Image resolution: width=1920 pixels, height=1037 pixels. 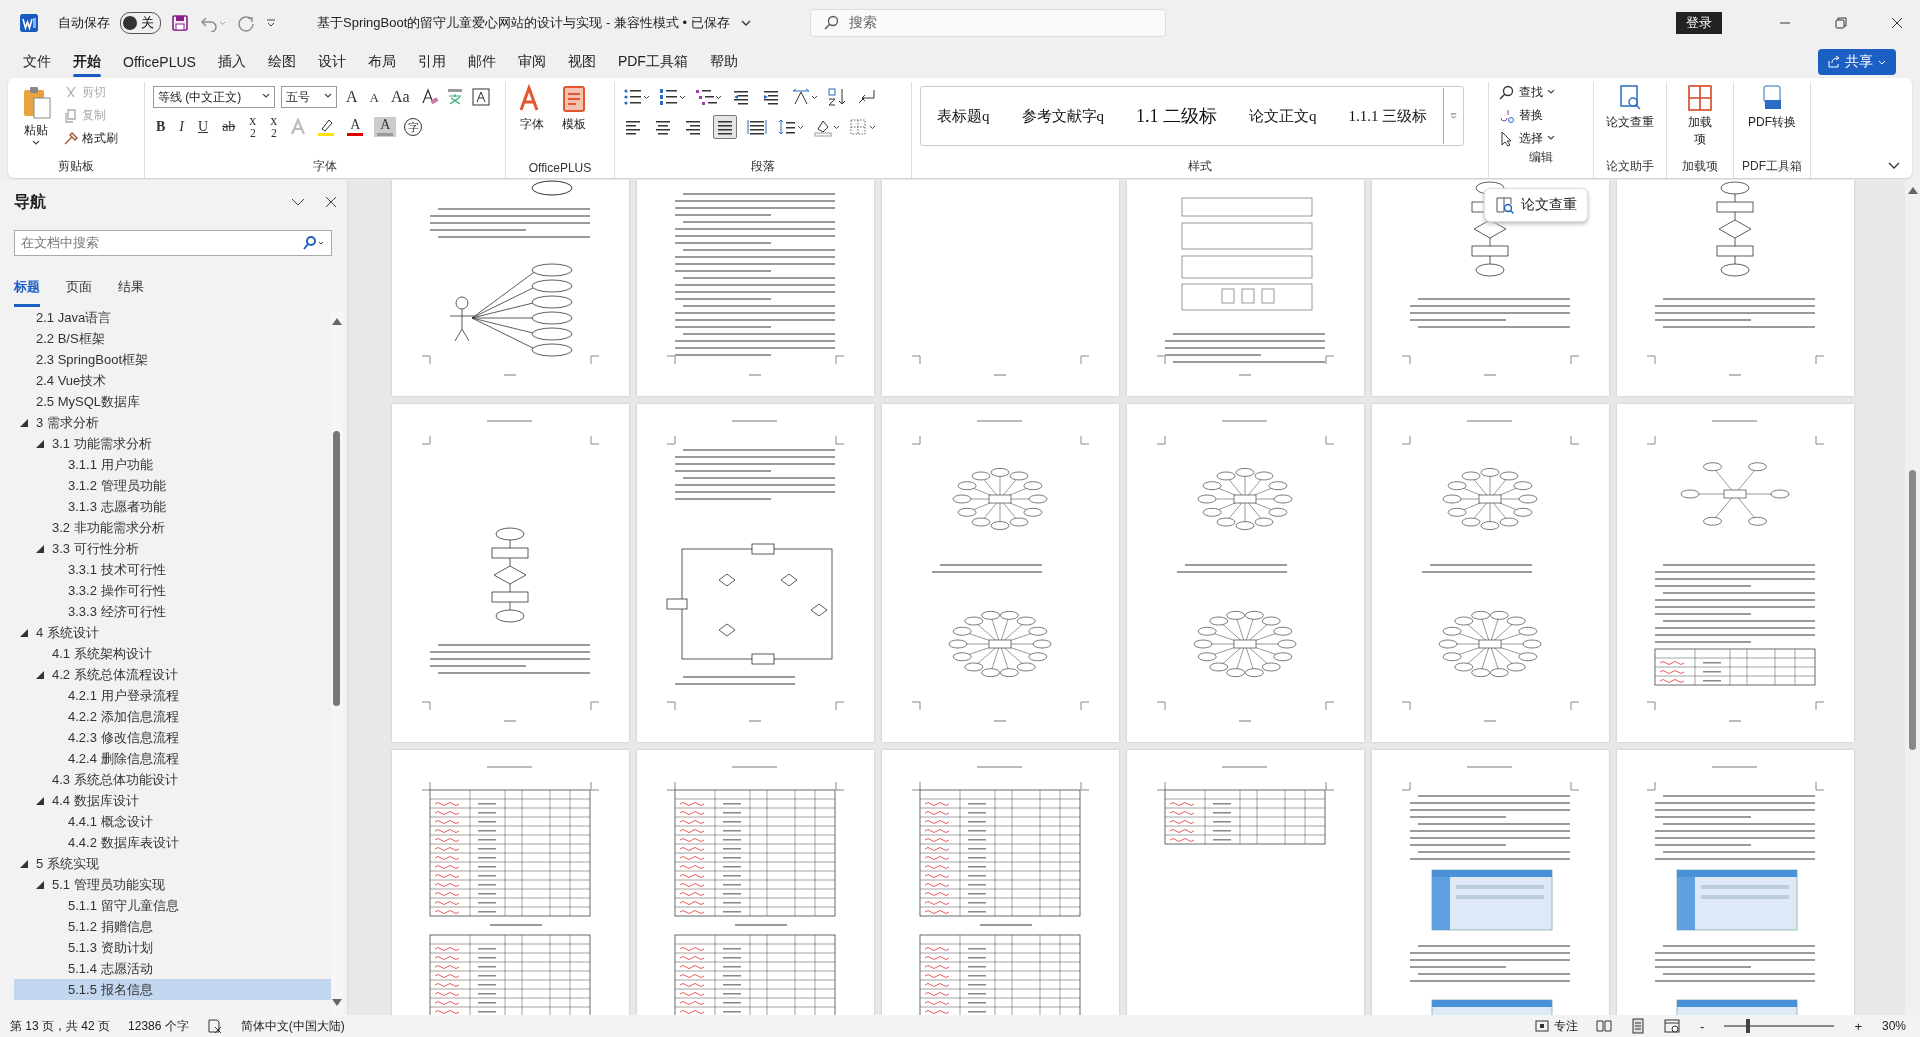 What do you see at coordinates (117, 590) in the screenshot?
I see `heading-item: 3.3.2 操作可行性` at bounding box center [117, 590].